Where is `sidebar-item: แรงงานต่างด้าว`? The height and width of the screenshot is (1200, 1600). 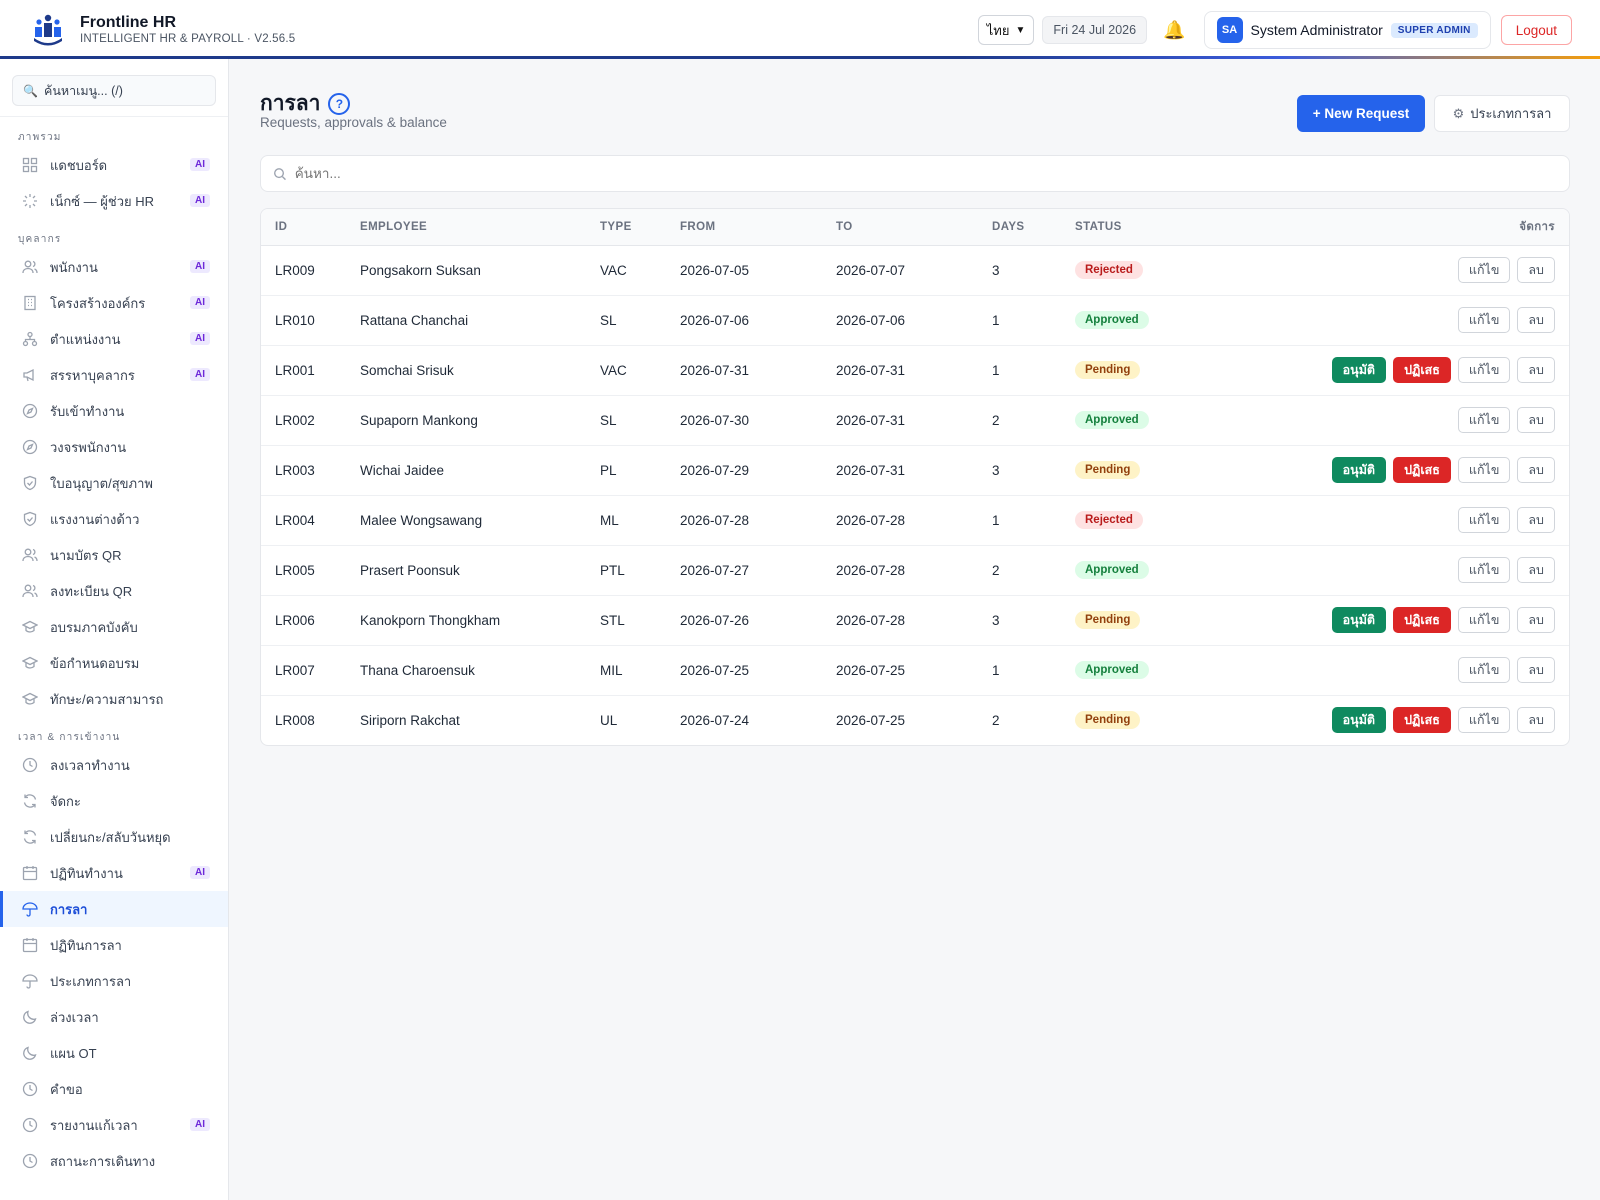 sidebar-item: แรงงานต่างด้าว is located at coordinates (114, 519).